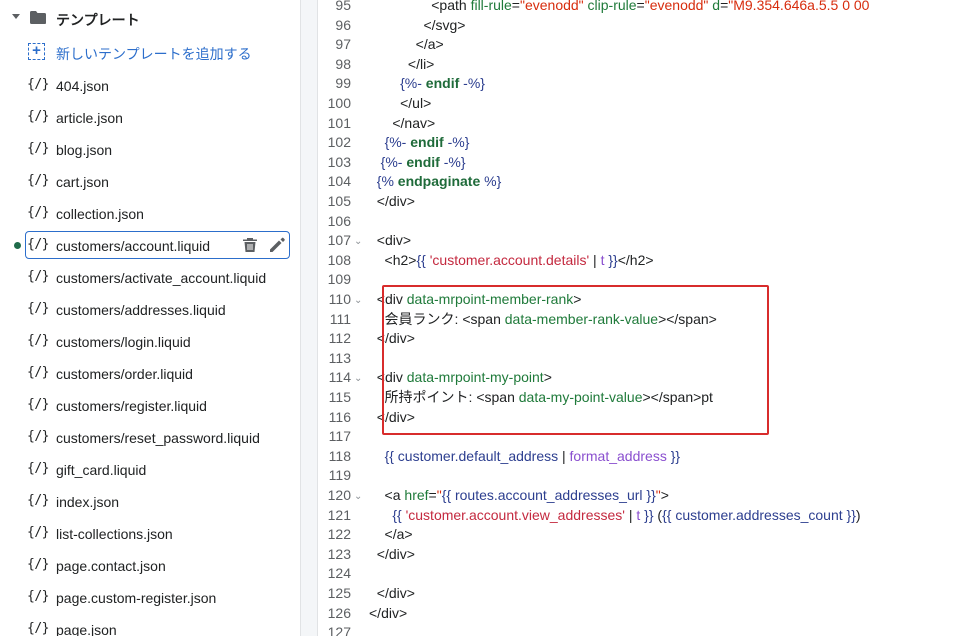 This screenshot has height=636, width=955. What do you see at coordinates (114, 534) in the screenshot?
I see `file-label: list-collections.json` at bounding box center [114, 534].